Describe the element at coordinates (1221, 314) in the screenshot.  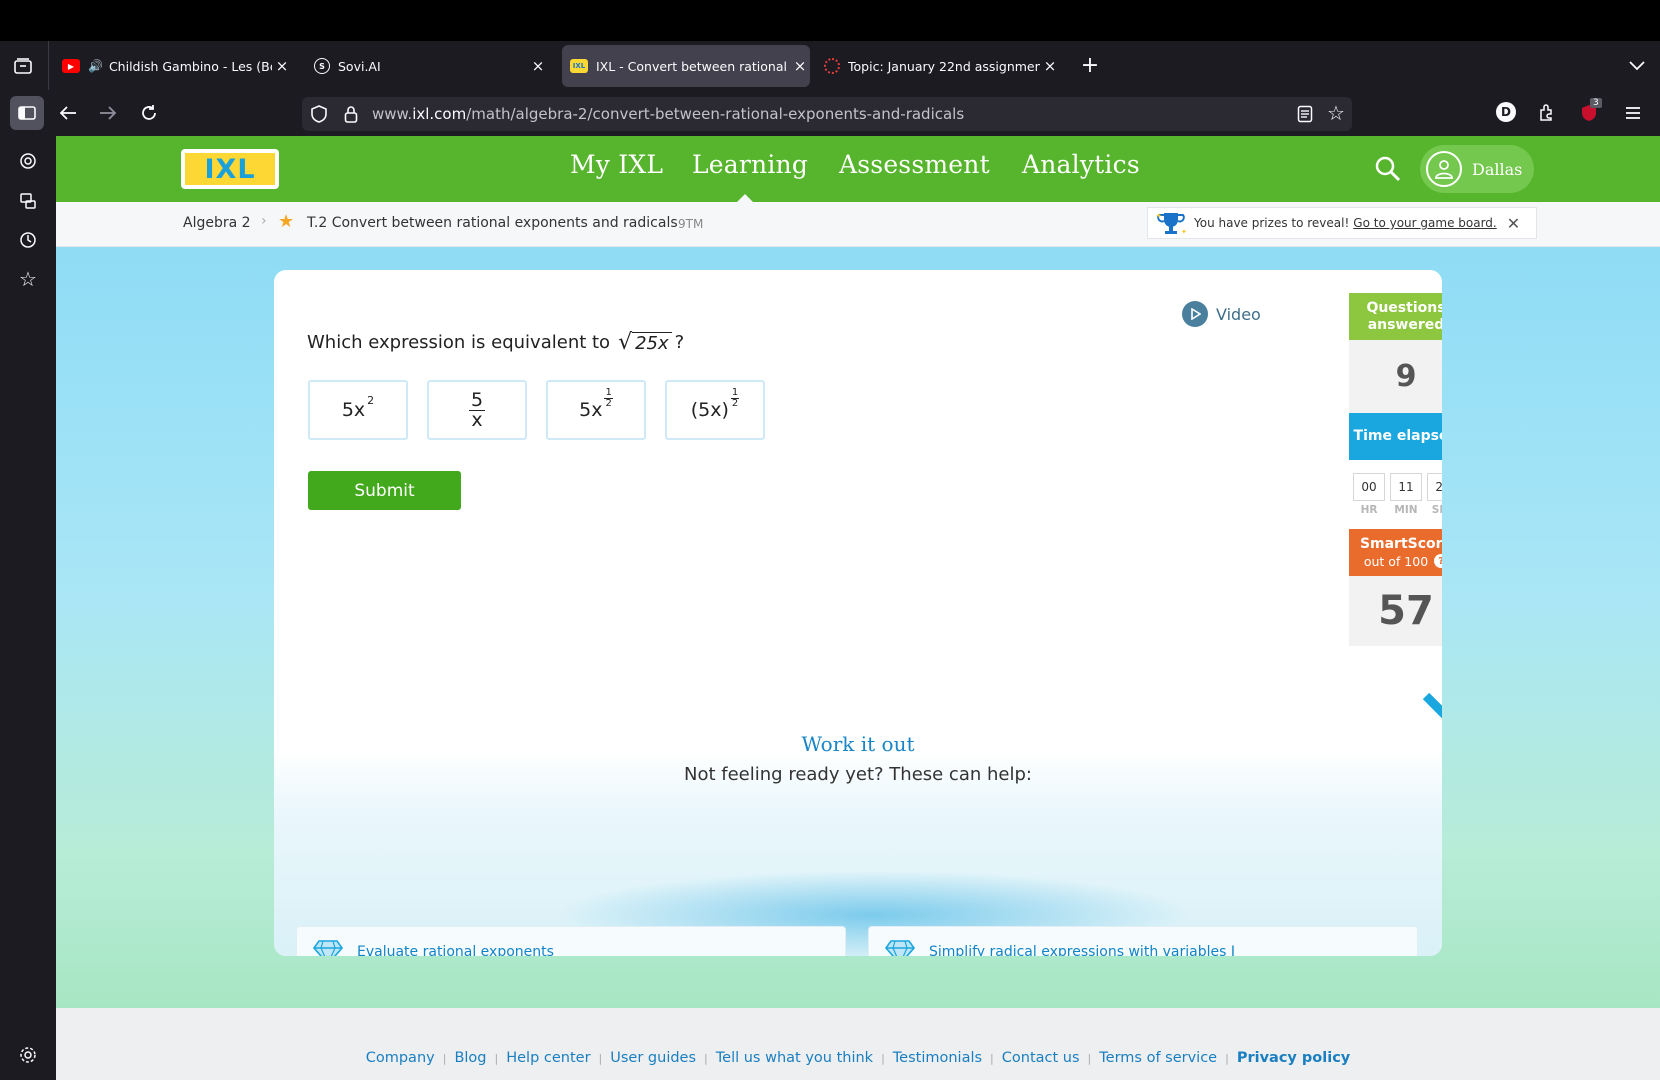
I see `video-button: Video` at that location.